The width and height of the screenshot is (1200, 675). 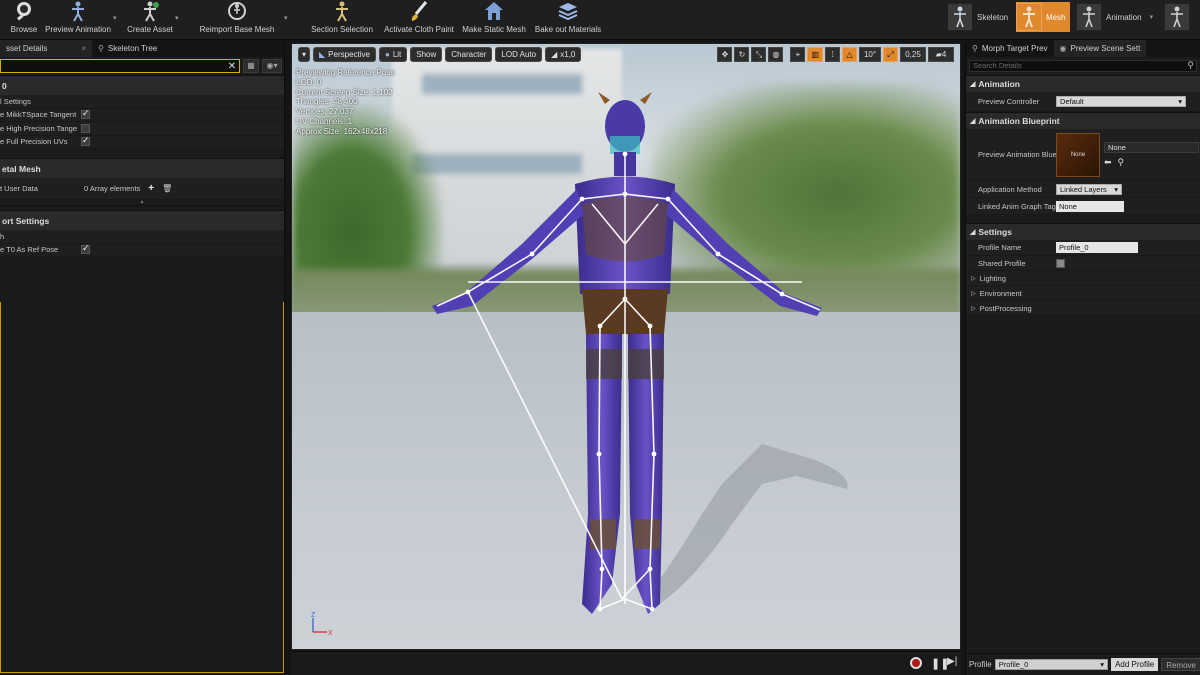 I want to click on spacer, so click(x=142, y=153).